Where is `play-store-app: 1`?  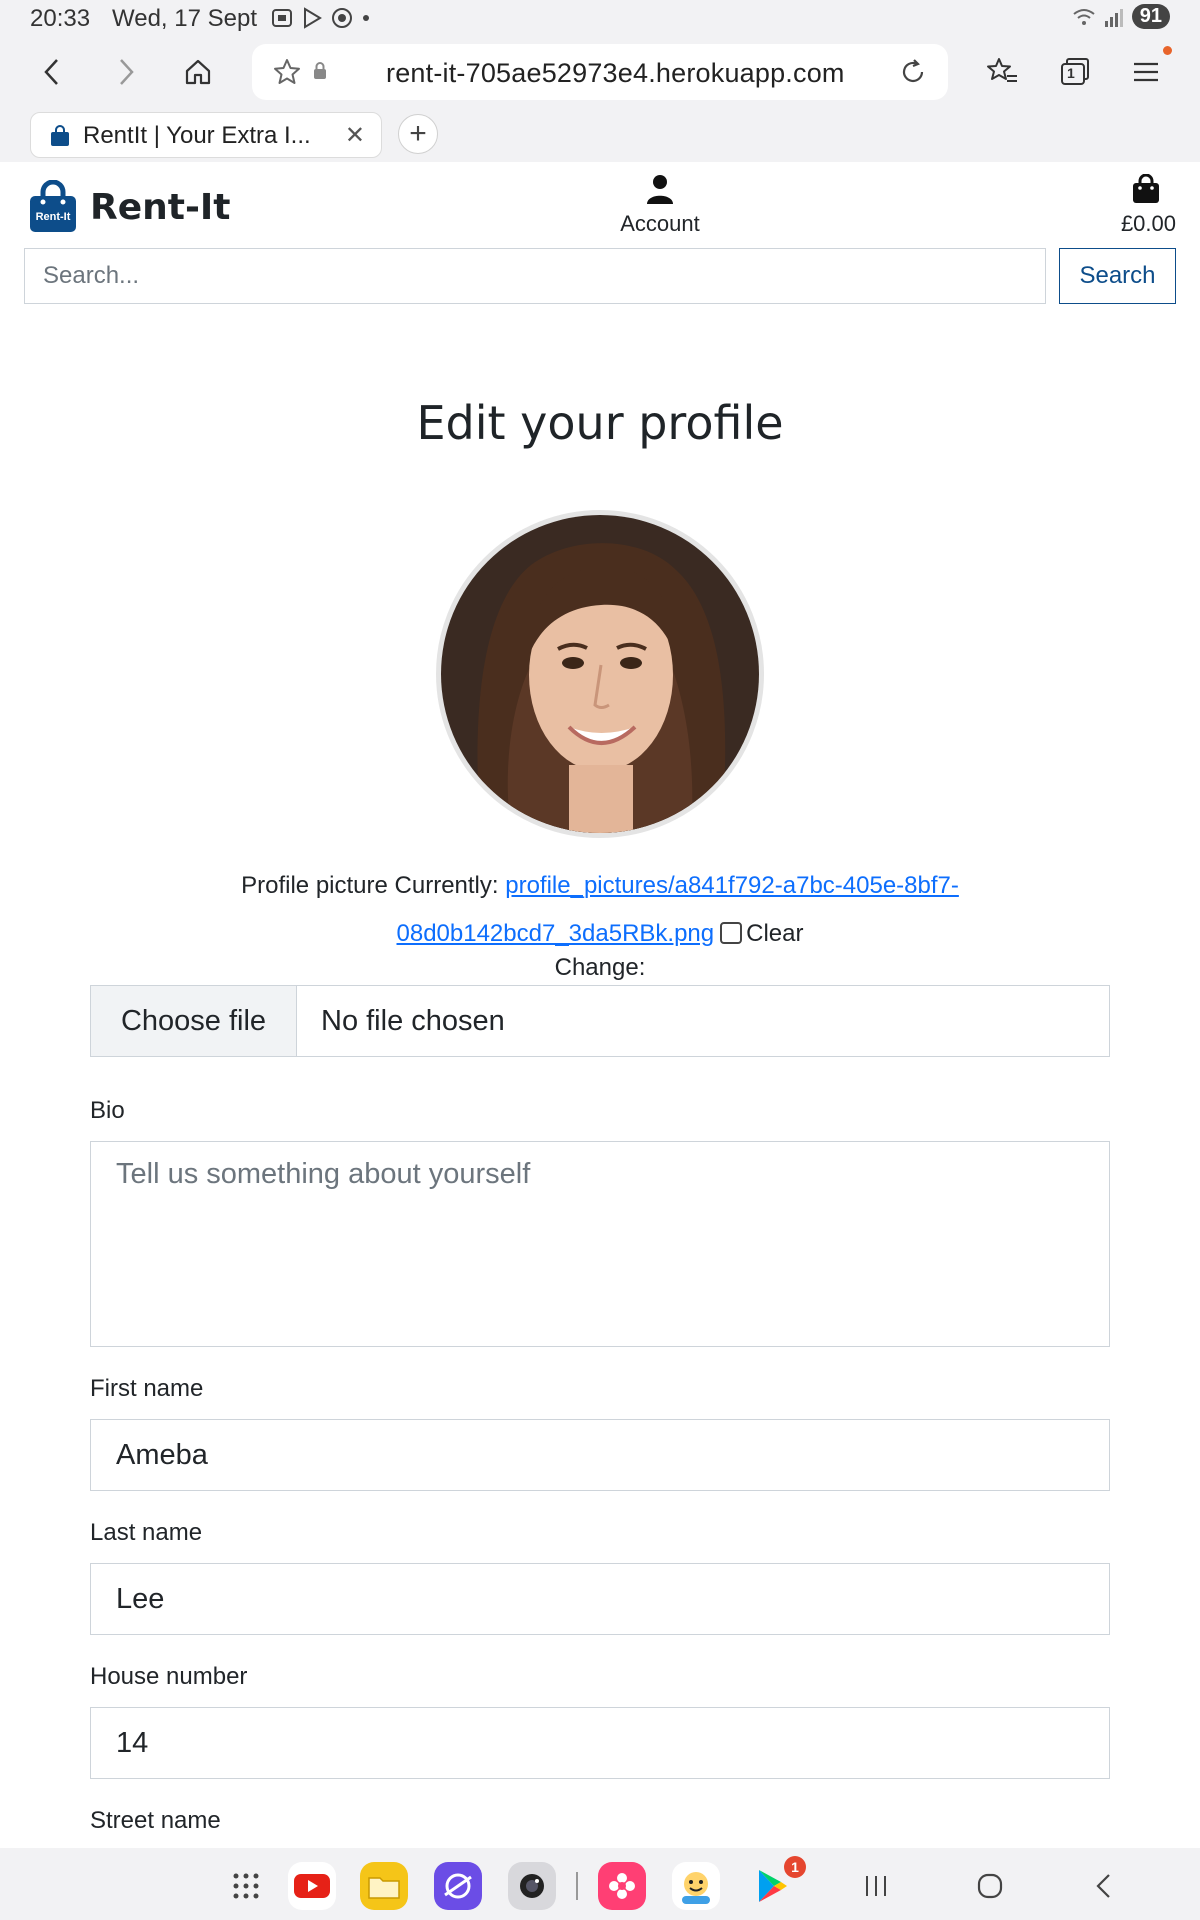
play-store-app: 1 is located at coordinates (777, 1883).